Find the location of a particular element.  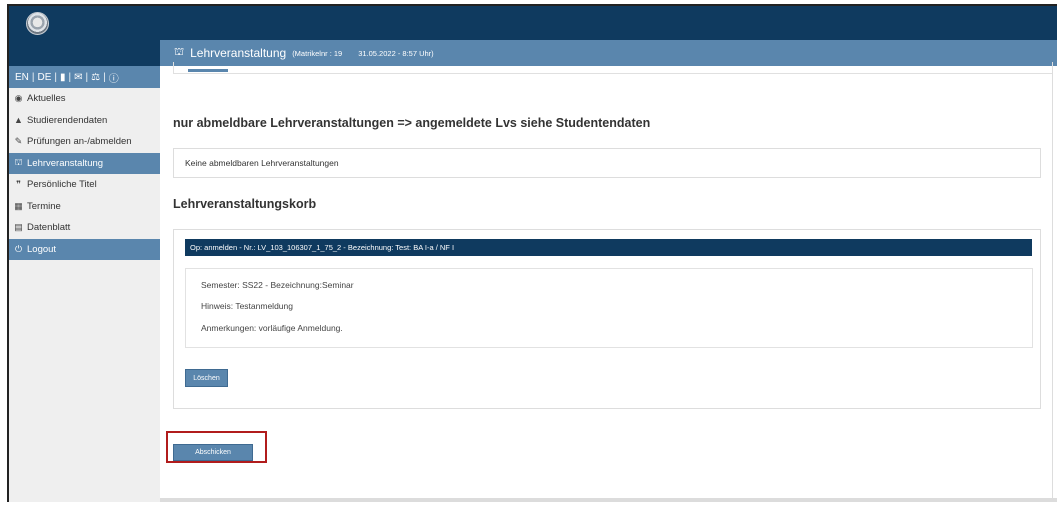

graduation-cap-icon: ▲ is located at coordinates (18, 120).